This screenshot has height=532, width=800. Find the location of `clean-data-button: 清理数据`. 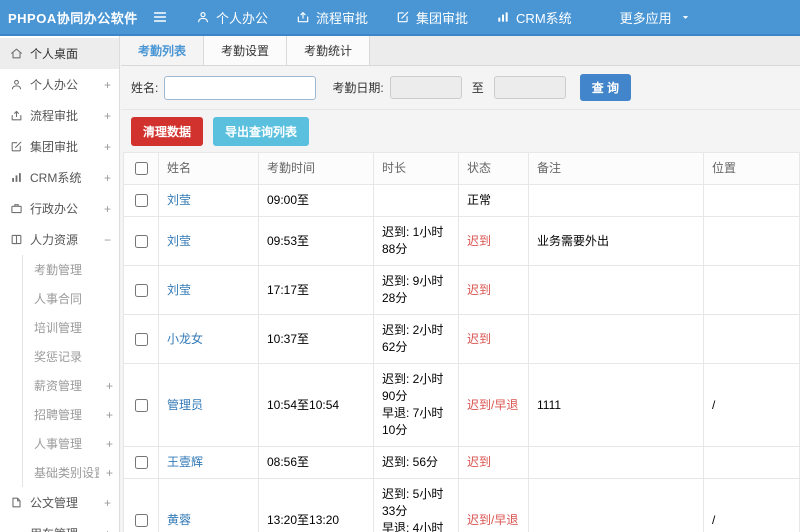

clean-data-button: 清理数据 is located at coordinates (167, 131).